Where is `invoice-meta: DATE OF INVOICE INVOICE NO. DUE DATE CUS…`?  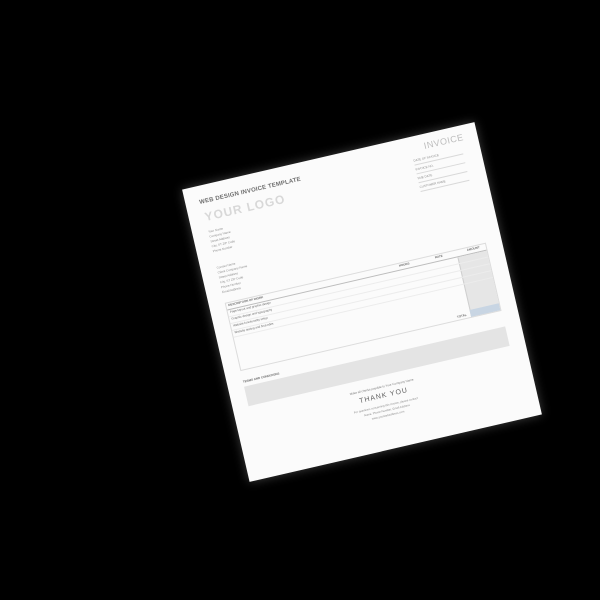 invoice-meta: DATE OF INVOICE INVOICE NO. DUE DATE CUS… is located at coordinates (441, 170).